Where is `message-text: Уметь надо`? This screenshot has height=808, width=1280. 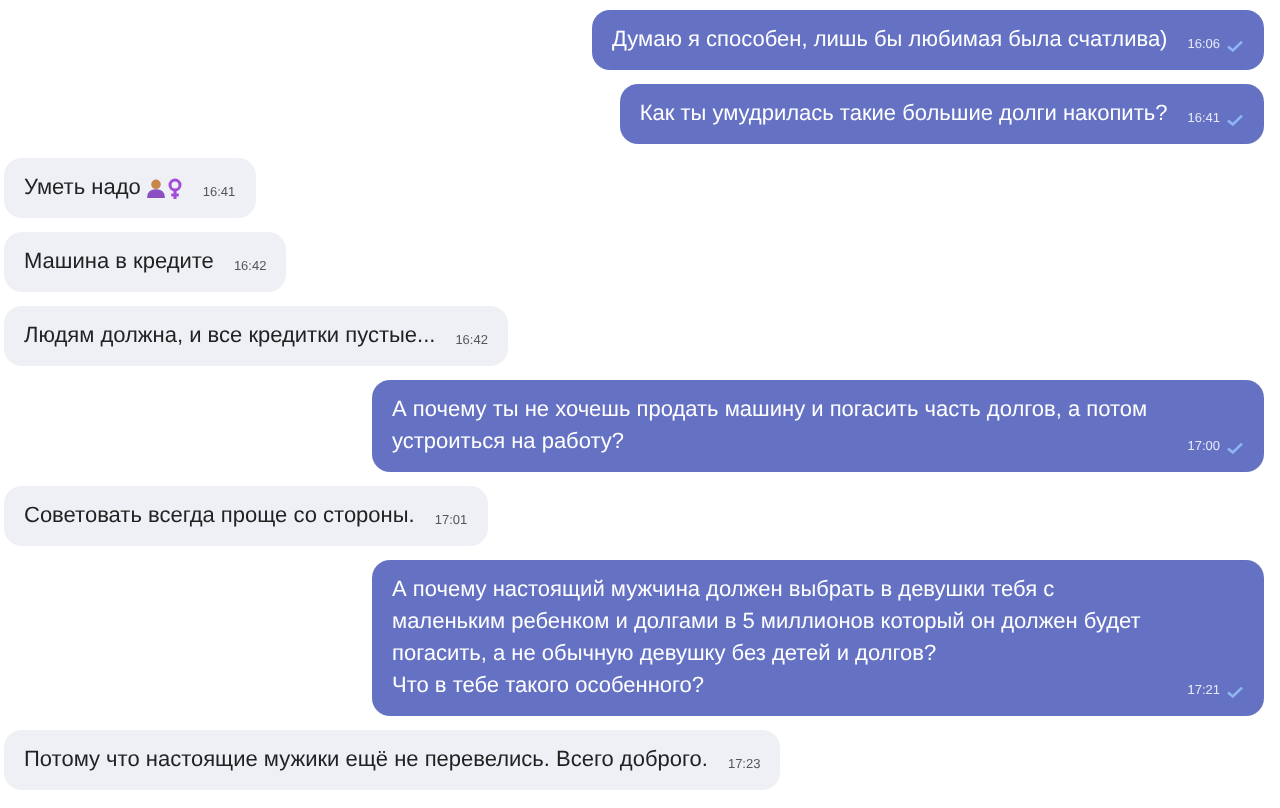
message-text: Уметь надо is located at coordinates (103, 188).